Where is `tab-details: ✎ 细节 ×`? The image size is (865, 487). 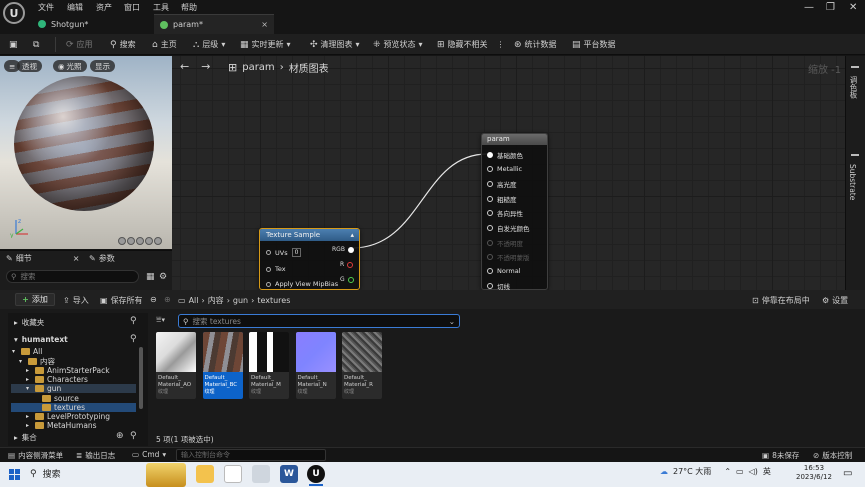
tab-details: ✎ 细节 × is located at coordinates (42, 258).